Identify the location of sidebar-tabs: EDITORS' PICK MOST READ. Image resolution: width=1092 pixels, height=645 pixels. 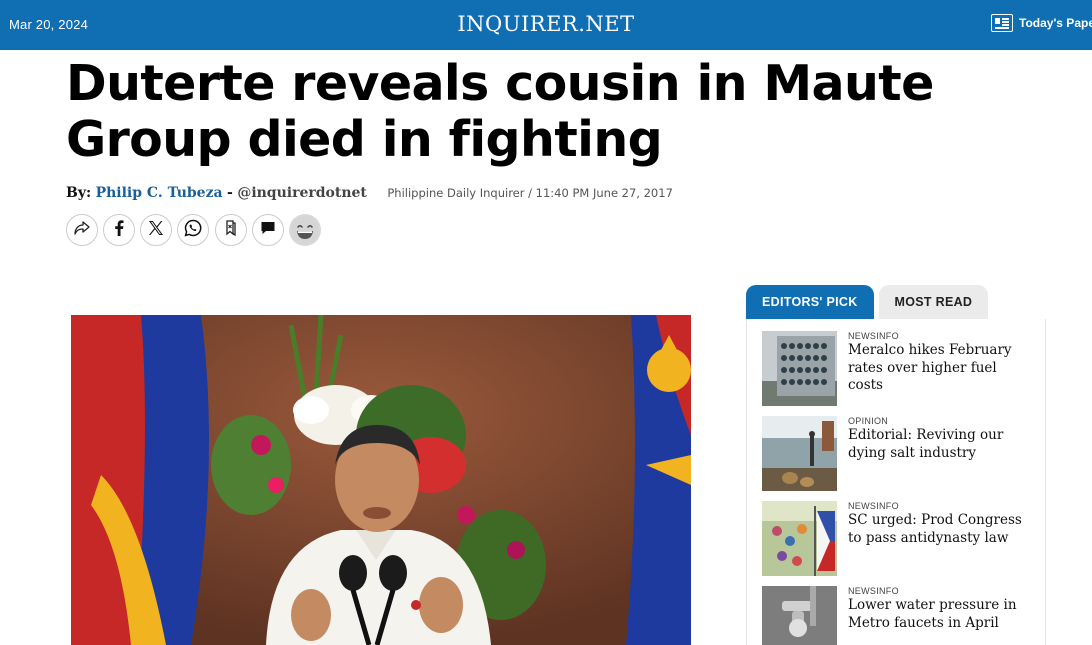
(869, 302).